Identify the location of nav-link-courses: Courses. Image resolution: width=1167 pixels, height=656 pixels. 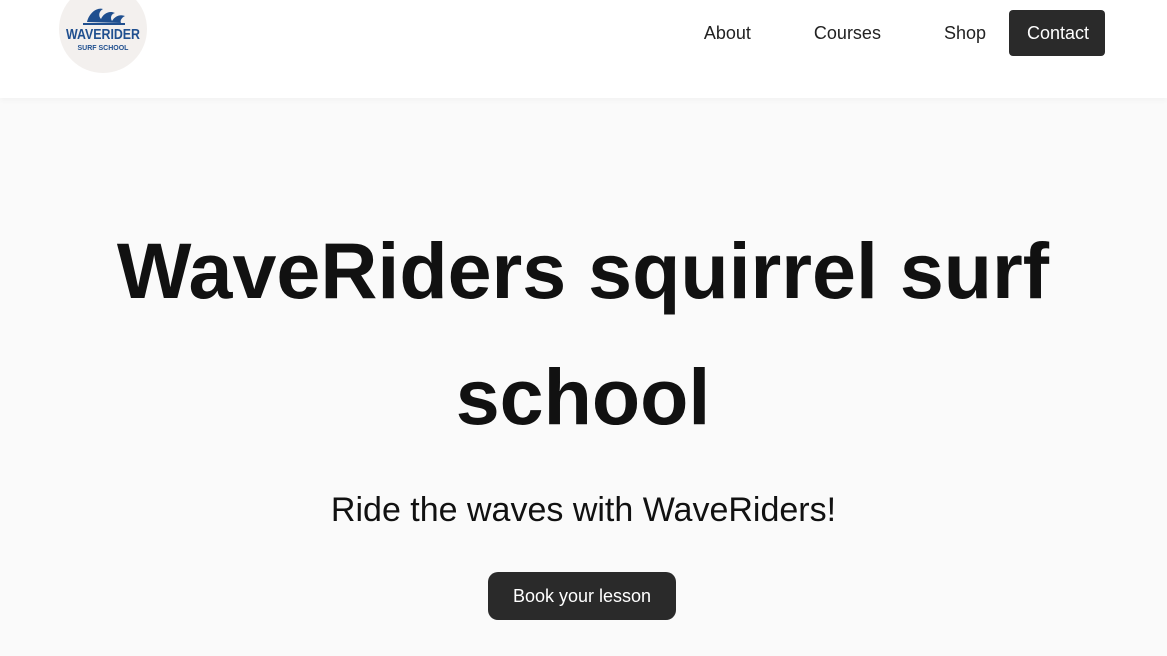
(847, 33).